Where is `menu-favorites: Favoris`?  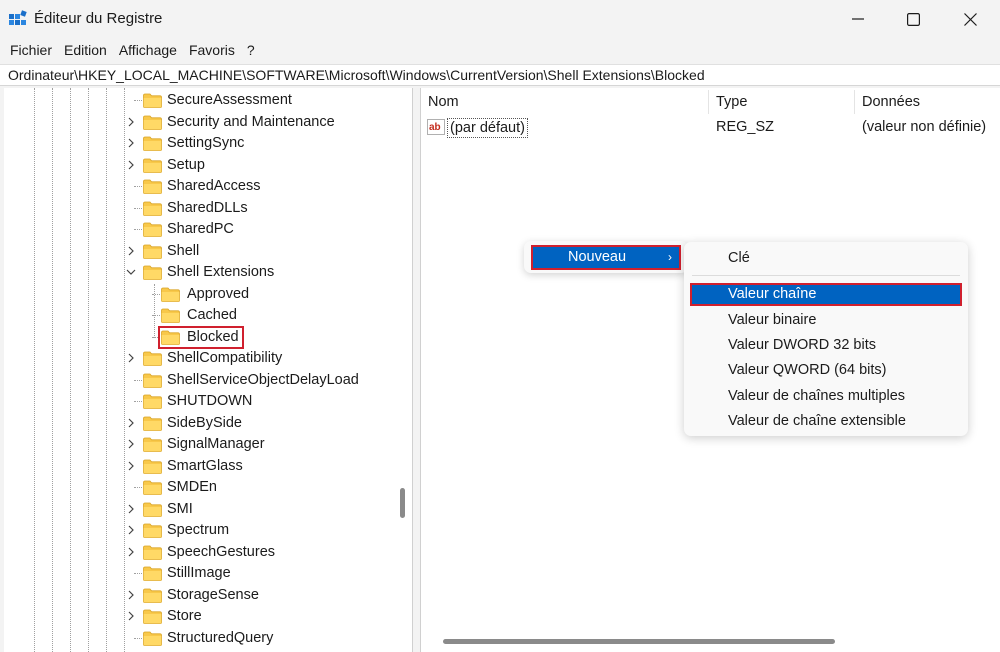 menu-favorites: Favoris is located at coordinates (212, 50).